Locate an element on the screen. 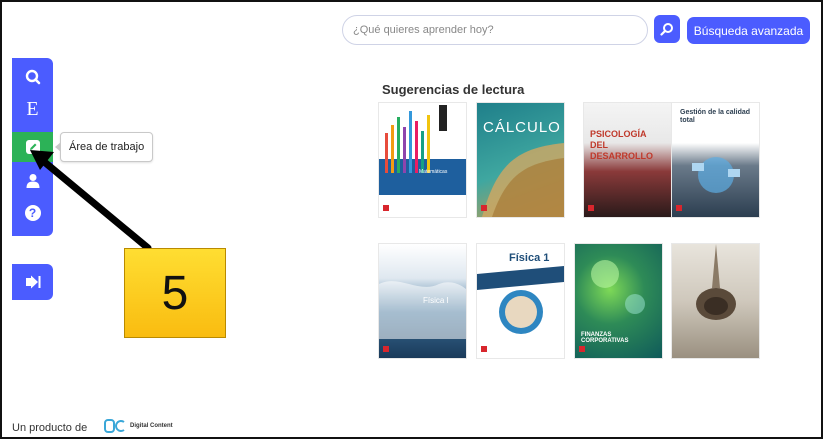  book-cover-nest is located at coordinates (715, 301).